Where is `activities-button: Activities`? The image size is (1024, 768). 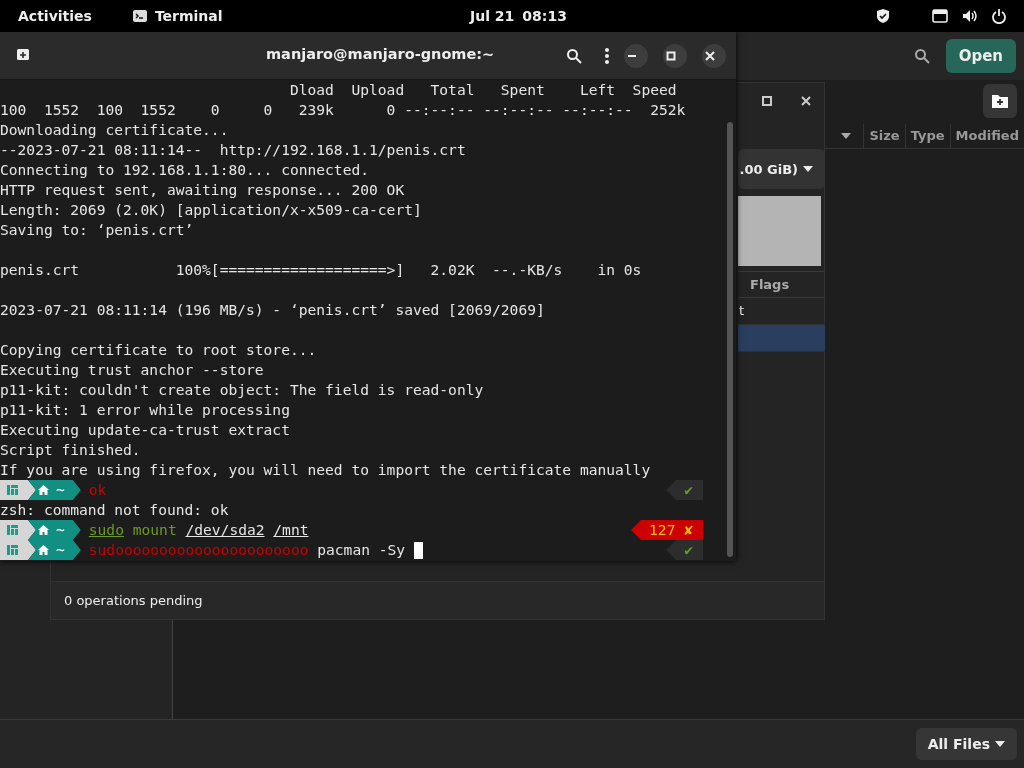 activities-button: Activities is located at coordinates (55, 16).